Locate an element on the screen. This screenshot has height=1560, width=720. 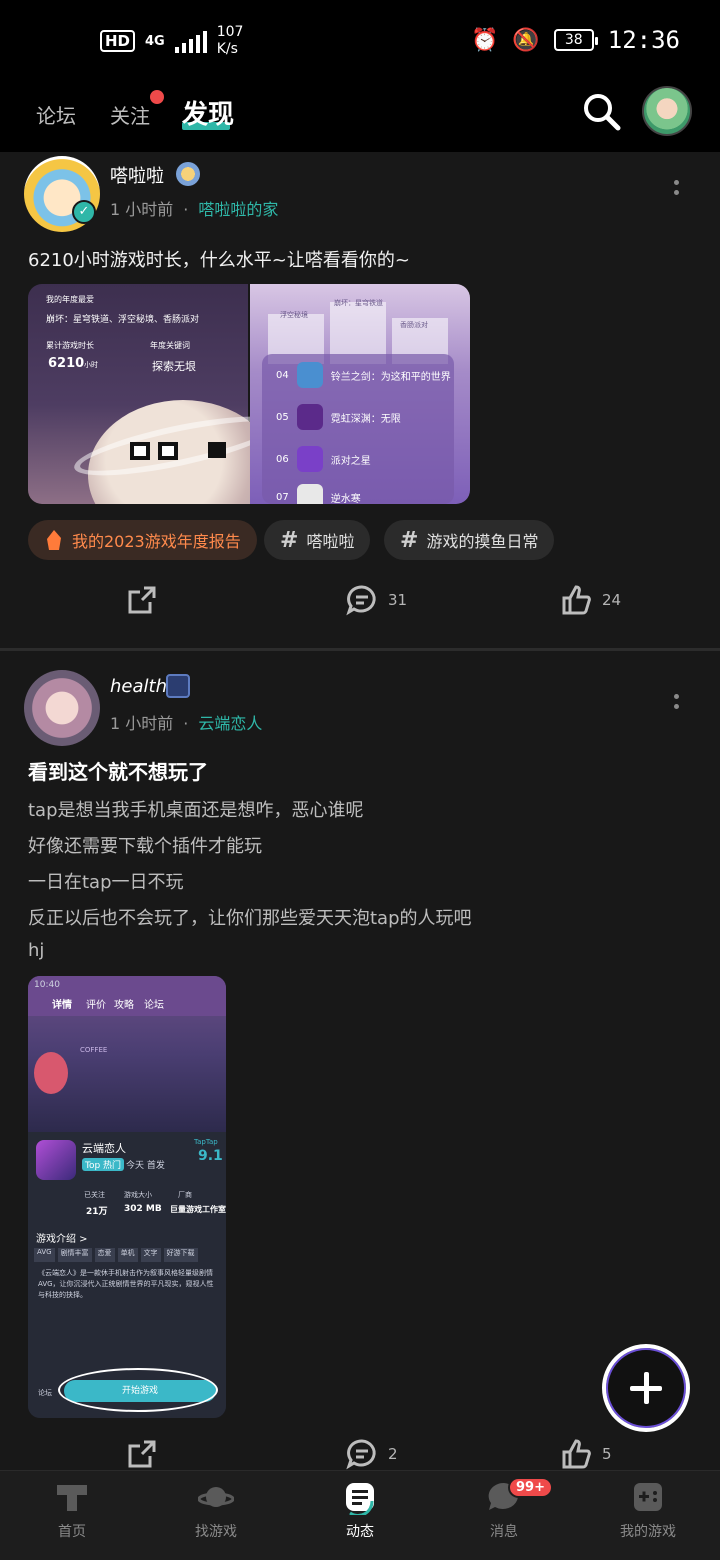
post-body-line: 好像还需要下载个插件才能玩 is located at coordinates (145, 846).